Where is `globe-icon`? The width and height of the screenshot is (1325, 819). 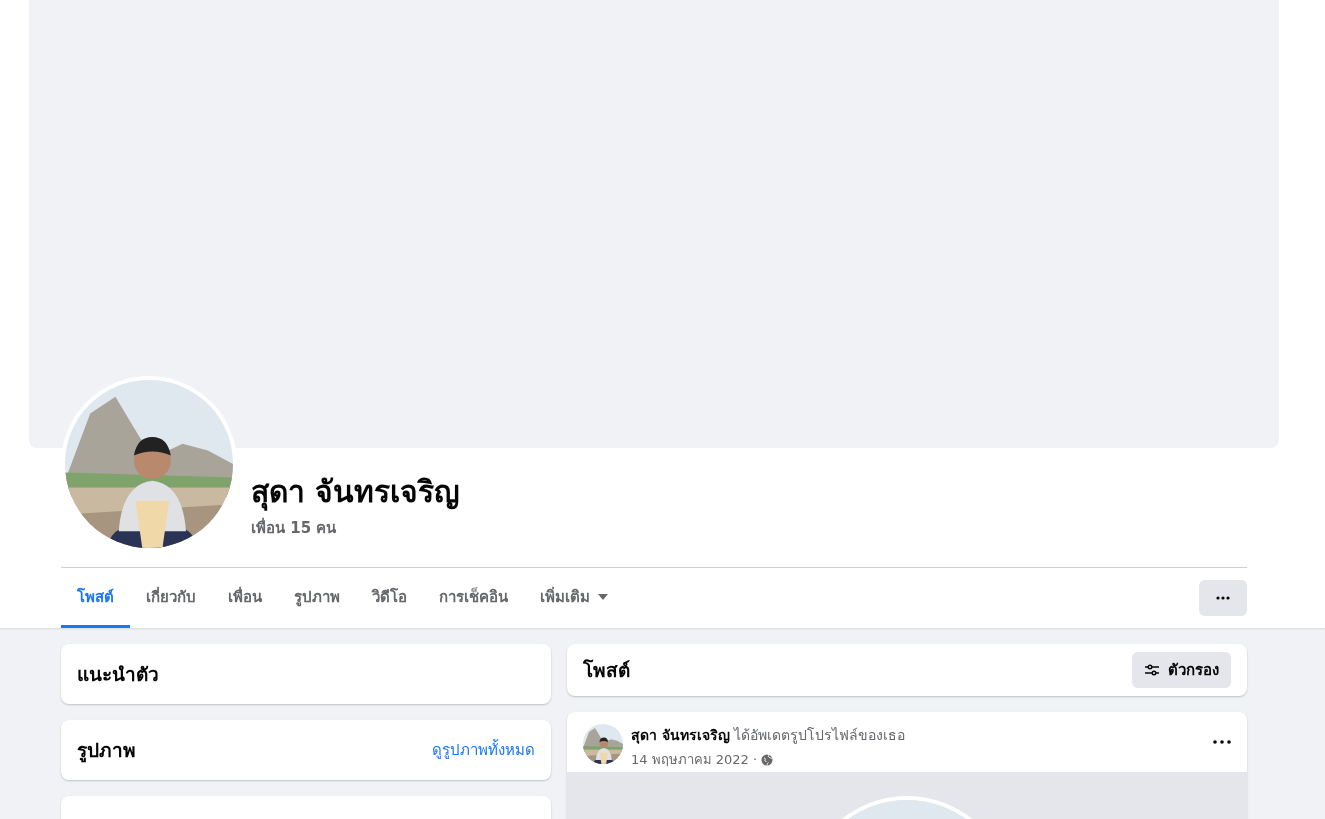 globe-icon is located at coordinates (767, 759).